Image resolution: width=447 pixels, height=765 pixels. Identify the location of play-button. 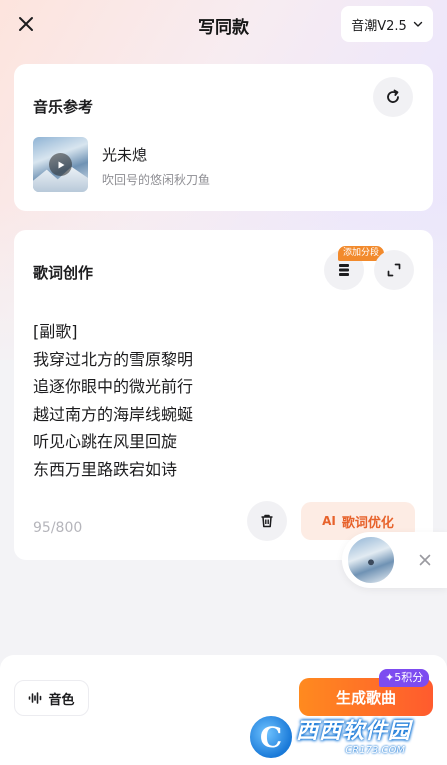
(60, 164).